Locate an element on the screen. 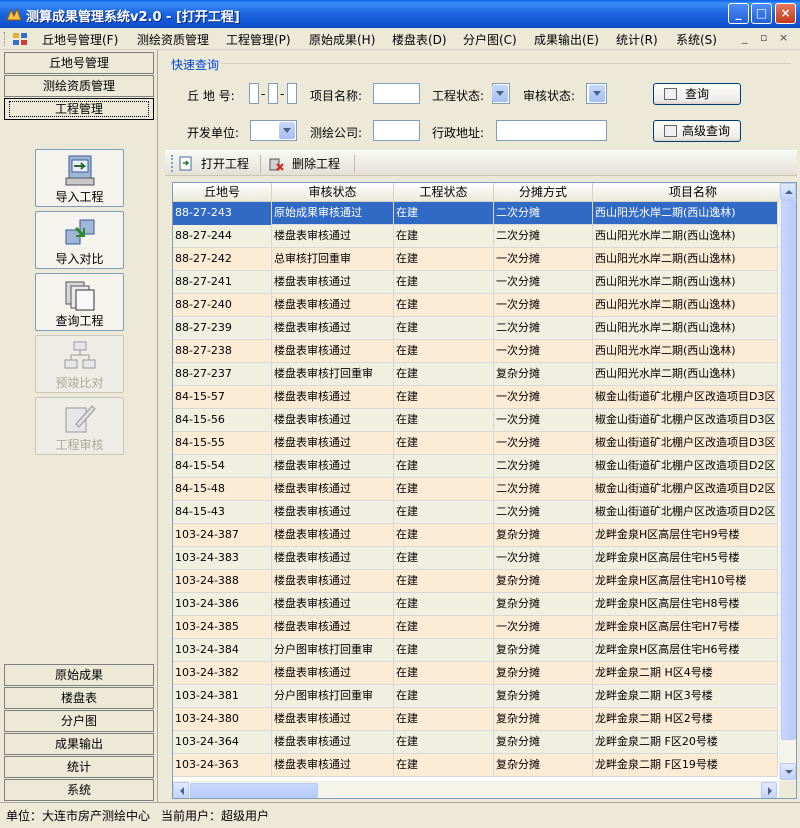 The image size is (800, 828). table-row: 84-15-57 楼盘表审核通过 在建 一次分摊 椒金山街道矿北棚户区改造项目D3区 is located at coordinates (475, 397).